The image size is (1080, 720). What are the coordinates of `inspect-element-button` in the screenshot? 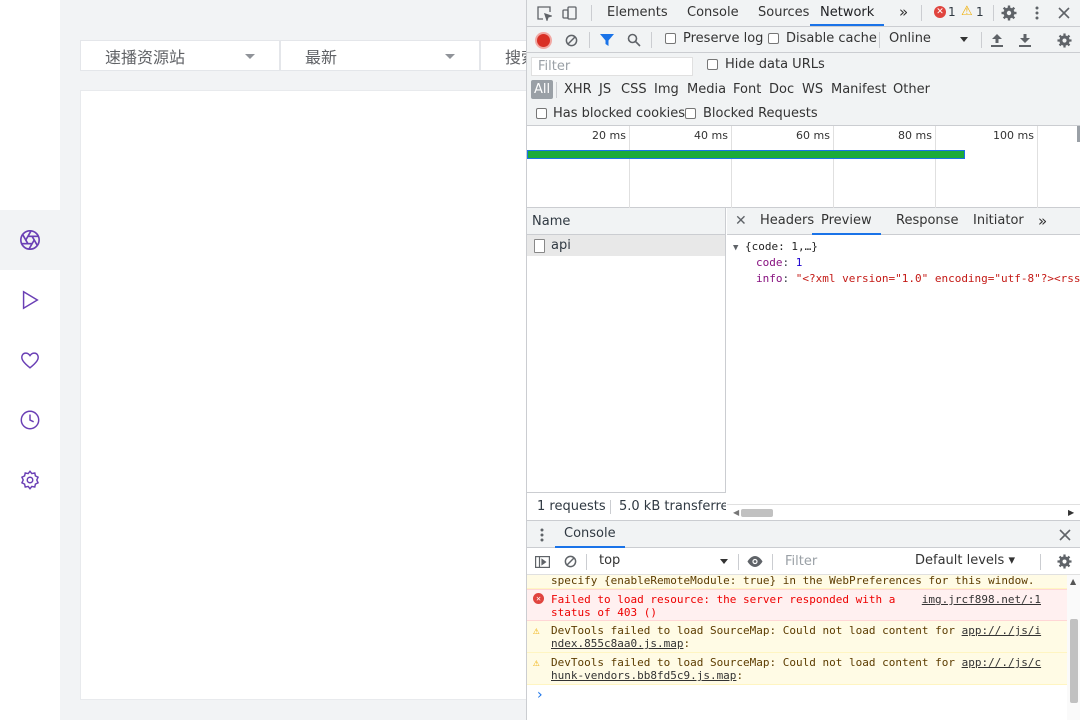 It's located at (544, 13).